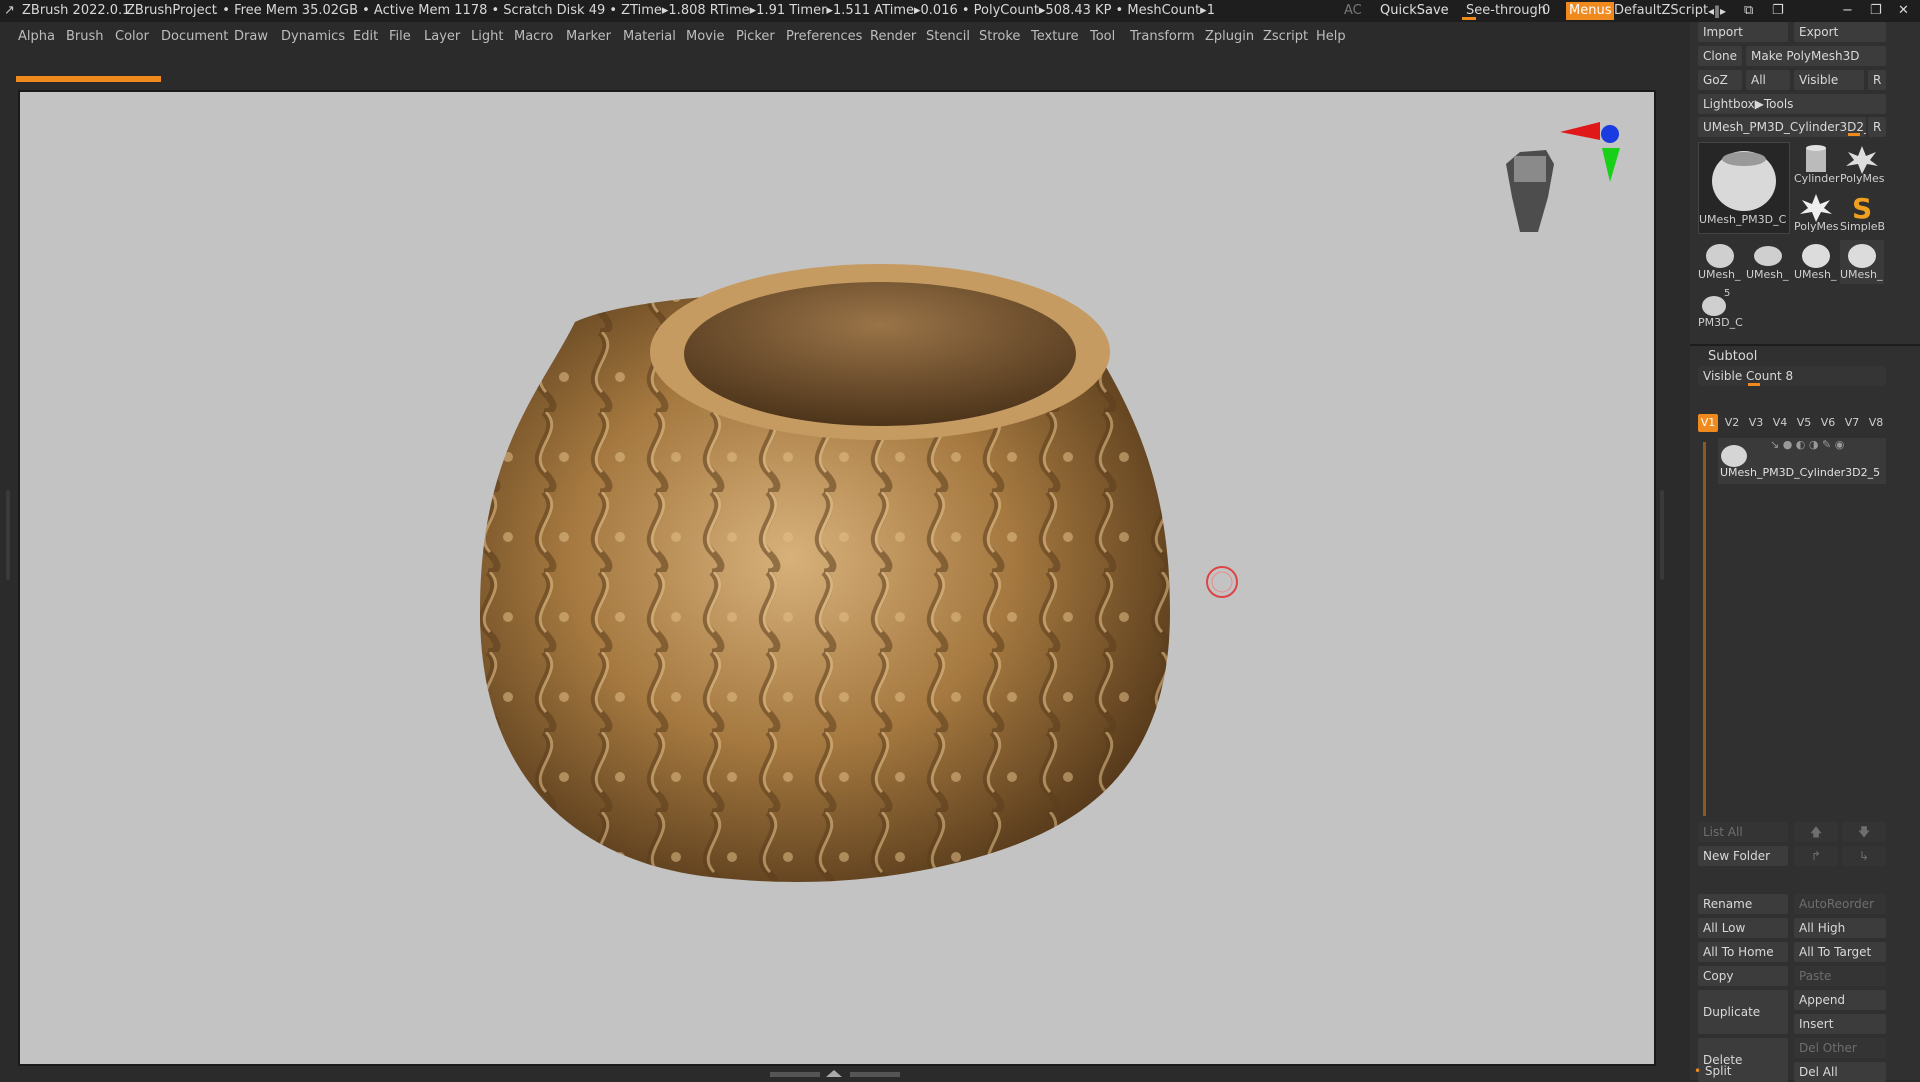 This screenshot has width=1920, height=1082. I want to click on all-to-target-button: All To Target, so click(1840, 952).